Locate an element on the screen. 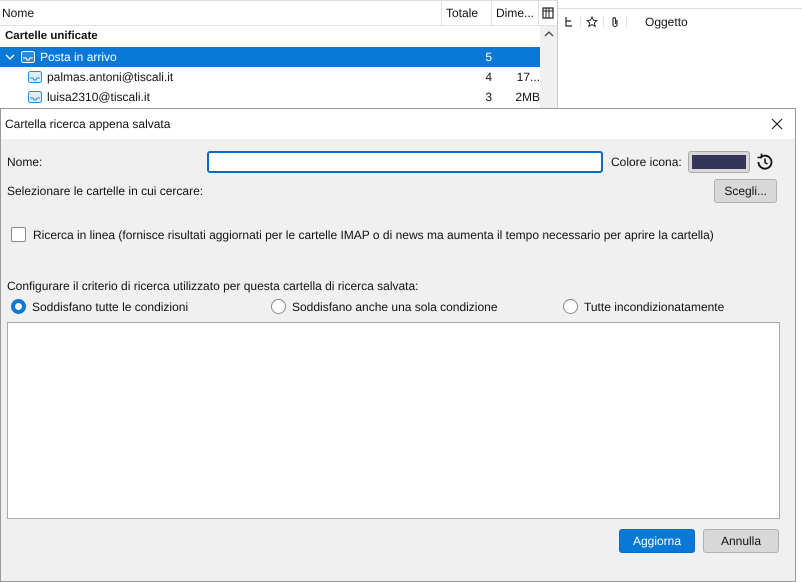 The width and height of the screenshot is (802, 582). criteria-label: Configurare il criterio di ricerca utilizzato per questa cartella di ricerca salvata: is located at coordinates (213, 286).